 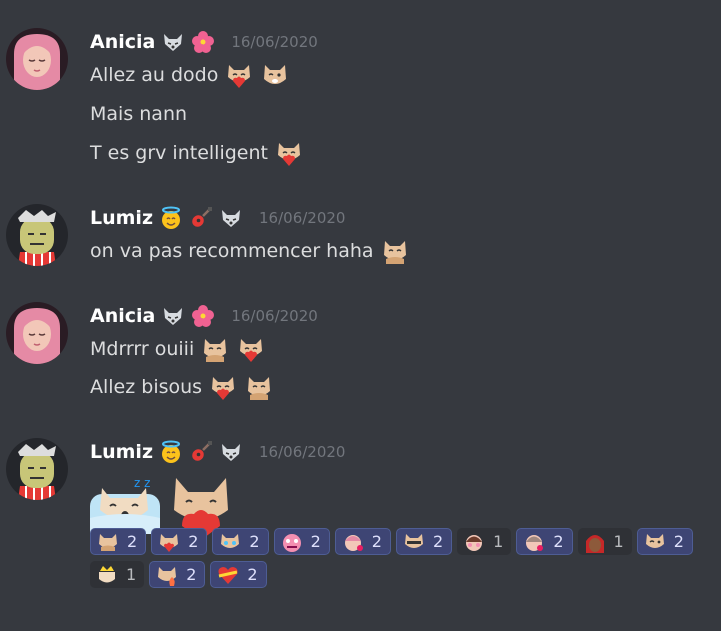 What do you see at coordinates (534, 542) in the screenshot?
I see `girl-love-emote-icon` at bounding box center [534, 542].